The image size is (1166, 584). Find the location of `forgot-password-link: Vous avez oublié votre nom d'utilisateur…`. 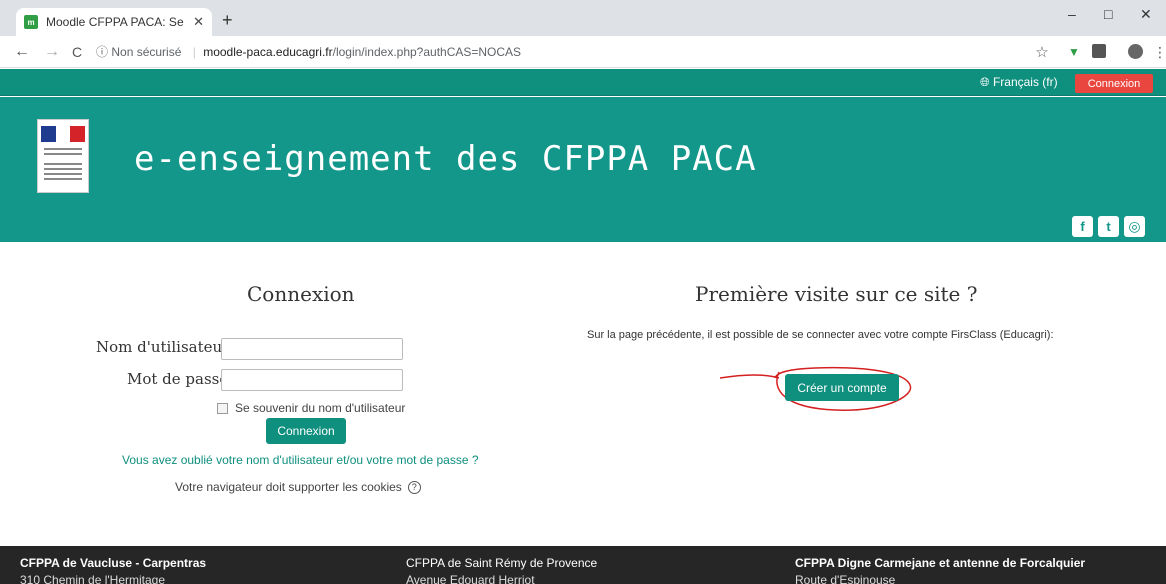

forgot-password-link: Vous avez oublié votre nom d'utilisateur… is located at coordinates (300, 460).